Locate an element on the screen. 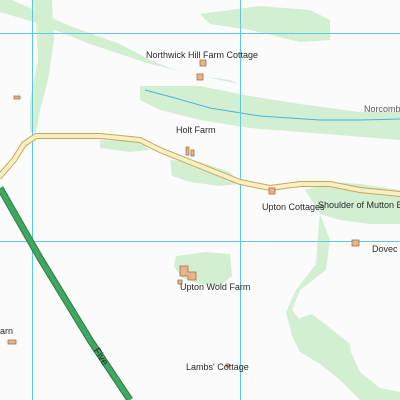 This screenshot has height=400, width=400. label-norcomb: Norcomb is located at coordinates (382, 109).